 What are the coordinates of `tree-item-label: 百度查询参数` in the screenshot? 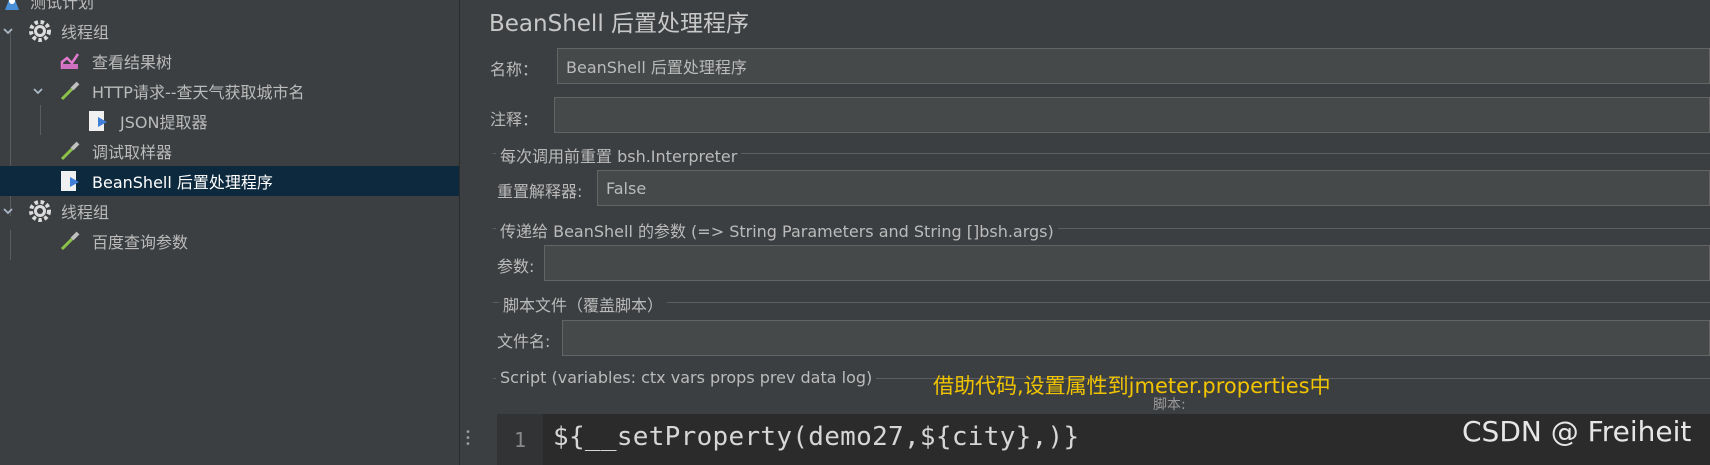 It's located at (140, 242).